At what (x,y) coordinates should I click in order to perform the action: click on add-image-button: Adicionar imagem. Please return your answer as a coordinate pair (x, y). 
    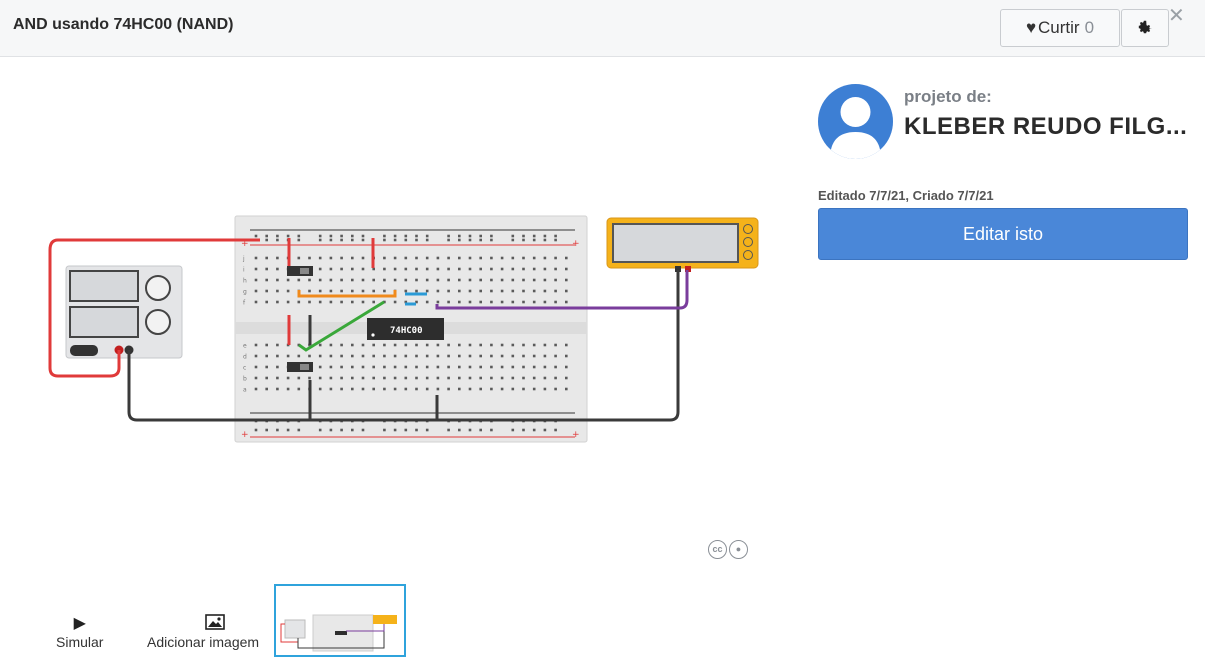
    Looking at the image, I should click on (212, 632).